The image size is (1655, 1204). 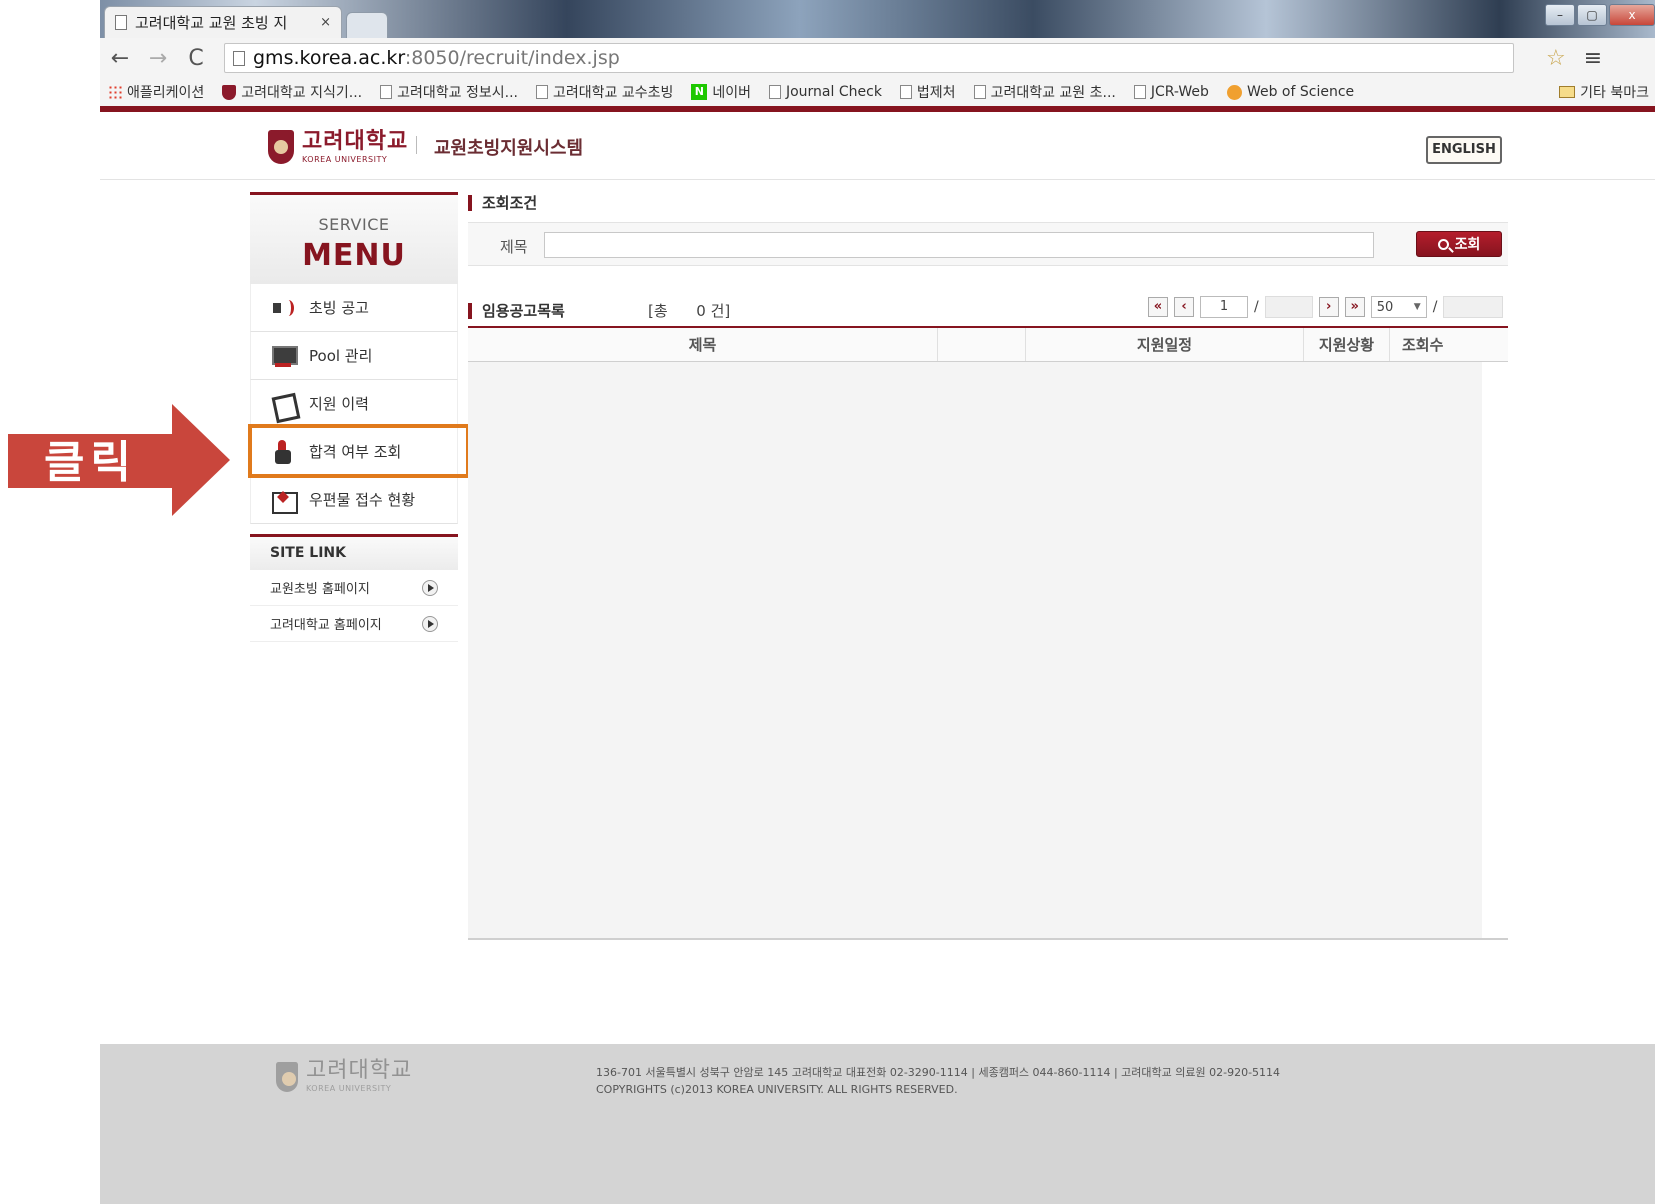 I want to click on menu-item-pool: Pool 관리, so click(x=354, y=356).